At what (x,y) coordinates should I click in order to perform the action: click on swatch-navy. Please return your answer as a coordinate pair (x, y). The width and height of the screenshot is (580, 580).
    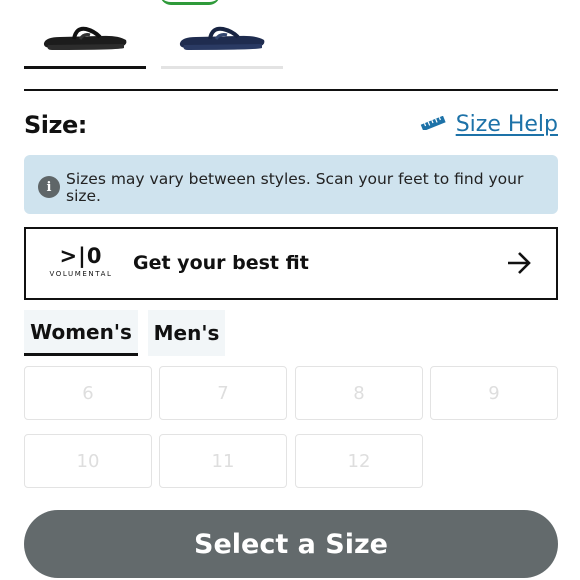
    Looking at the image, I should click on (222, 39).